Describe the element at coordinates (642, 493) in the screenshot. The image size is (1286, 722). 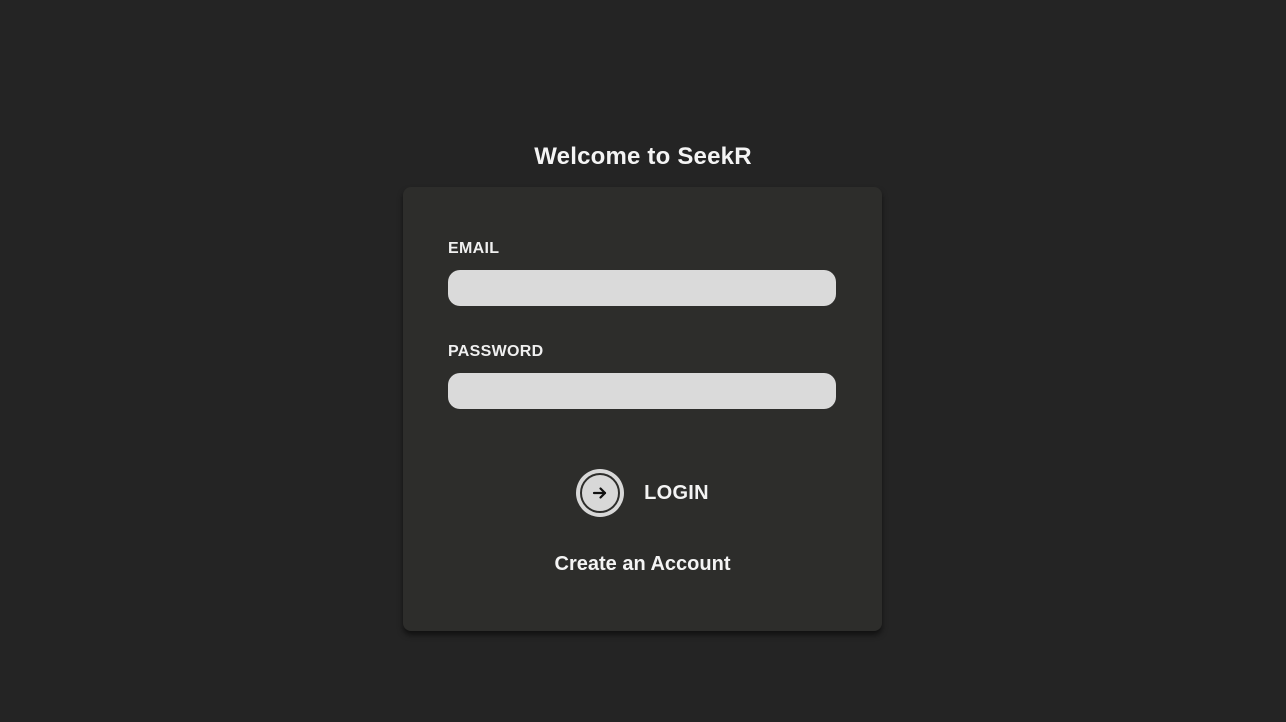
I see `login-button: LOGIN` at that location.